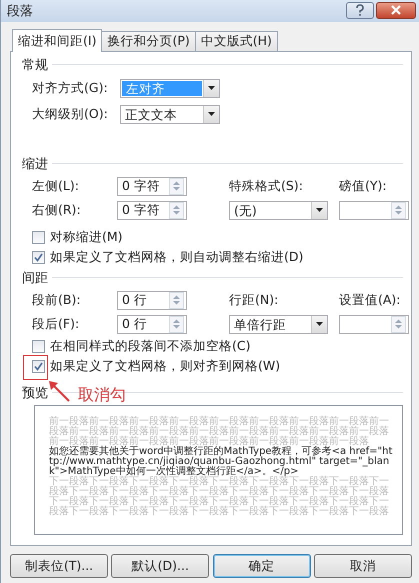  I want to click on section-heading: 预览, so click(35, 393).